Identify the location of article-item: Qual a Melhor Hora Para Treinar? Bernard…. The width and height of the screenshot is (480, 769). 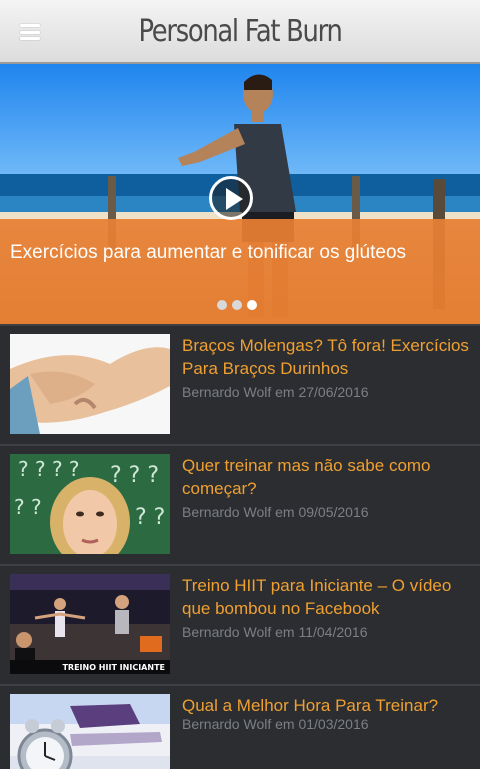
(240, 726).